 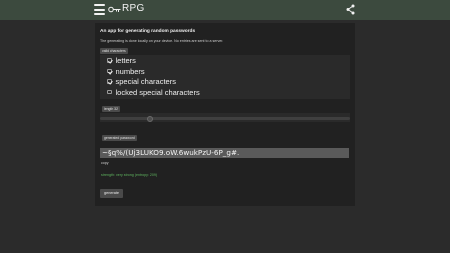 What do you see at coordinates (109, 92) in the screenshot?
I see `locked-special-characters-checkbox` at bounding box center [109, 92].